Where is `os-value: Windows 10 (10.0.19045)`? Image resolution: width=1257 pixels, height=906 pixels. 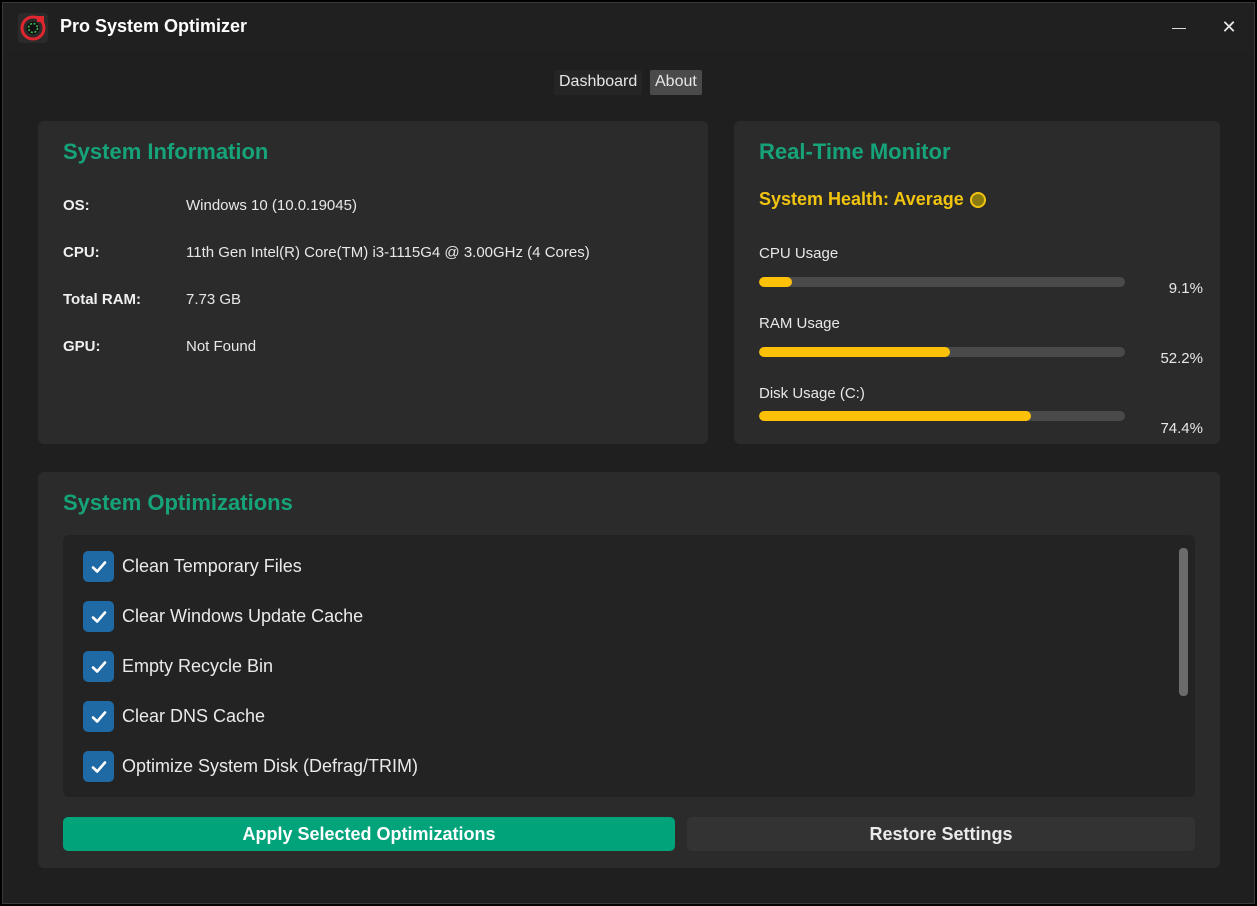
os-value: Windows 10 (10.0.19045) is located at coordinates (271, 205).